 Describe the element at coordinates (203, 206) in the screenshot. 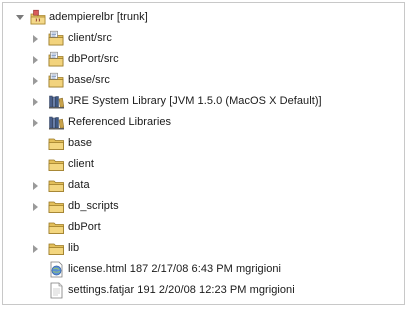

I see `tree-item-db-scripts: db_scripts` at that location.